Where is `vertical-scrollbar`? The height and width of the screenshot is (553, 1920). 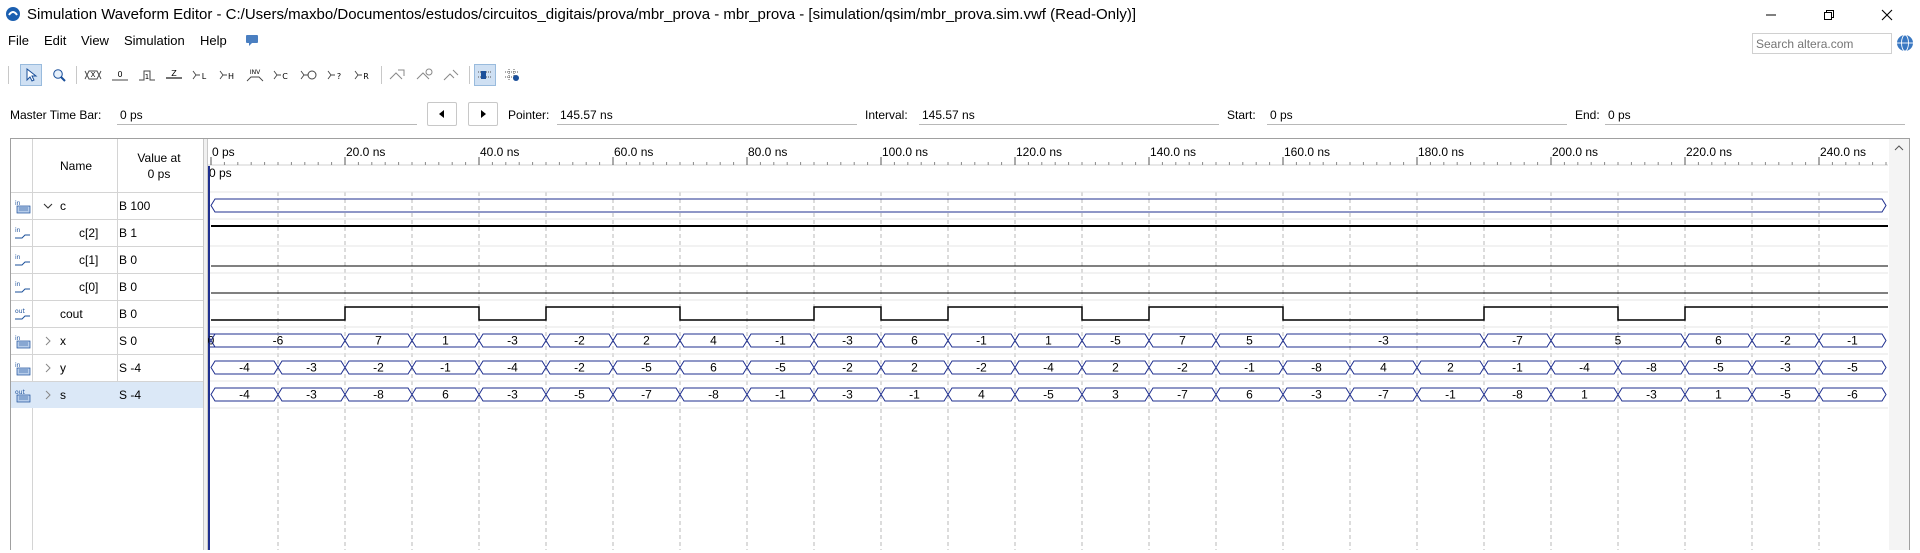
vertical-scrollbar is located at coordinates (1899, 344).